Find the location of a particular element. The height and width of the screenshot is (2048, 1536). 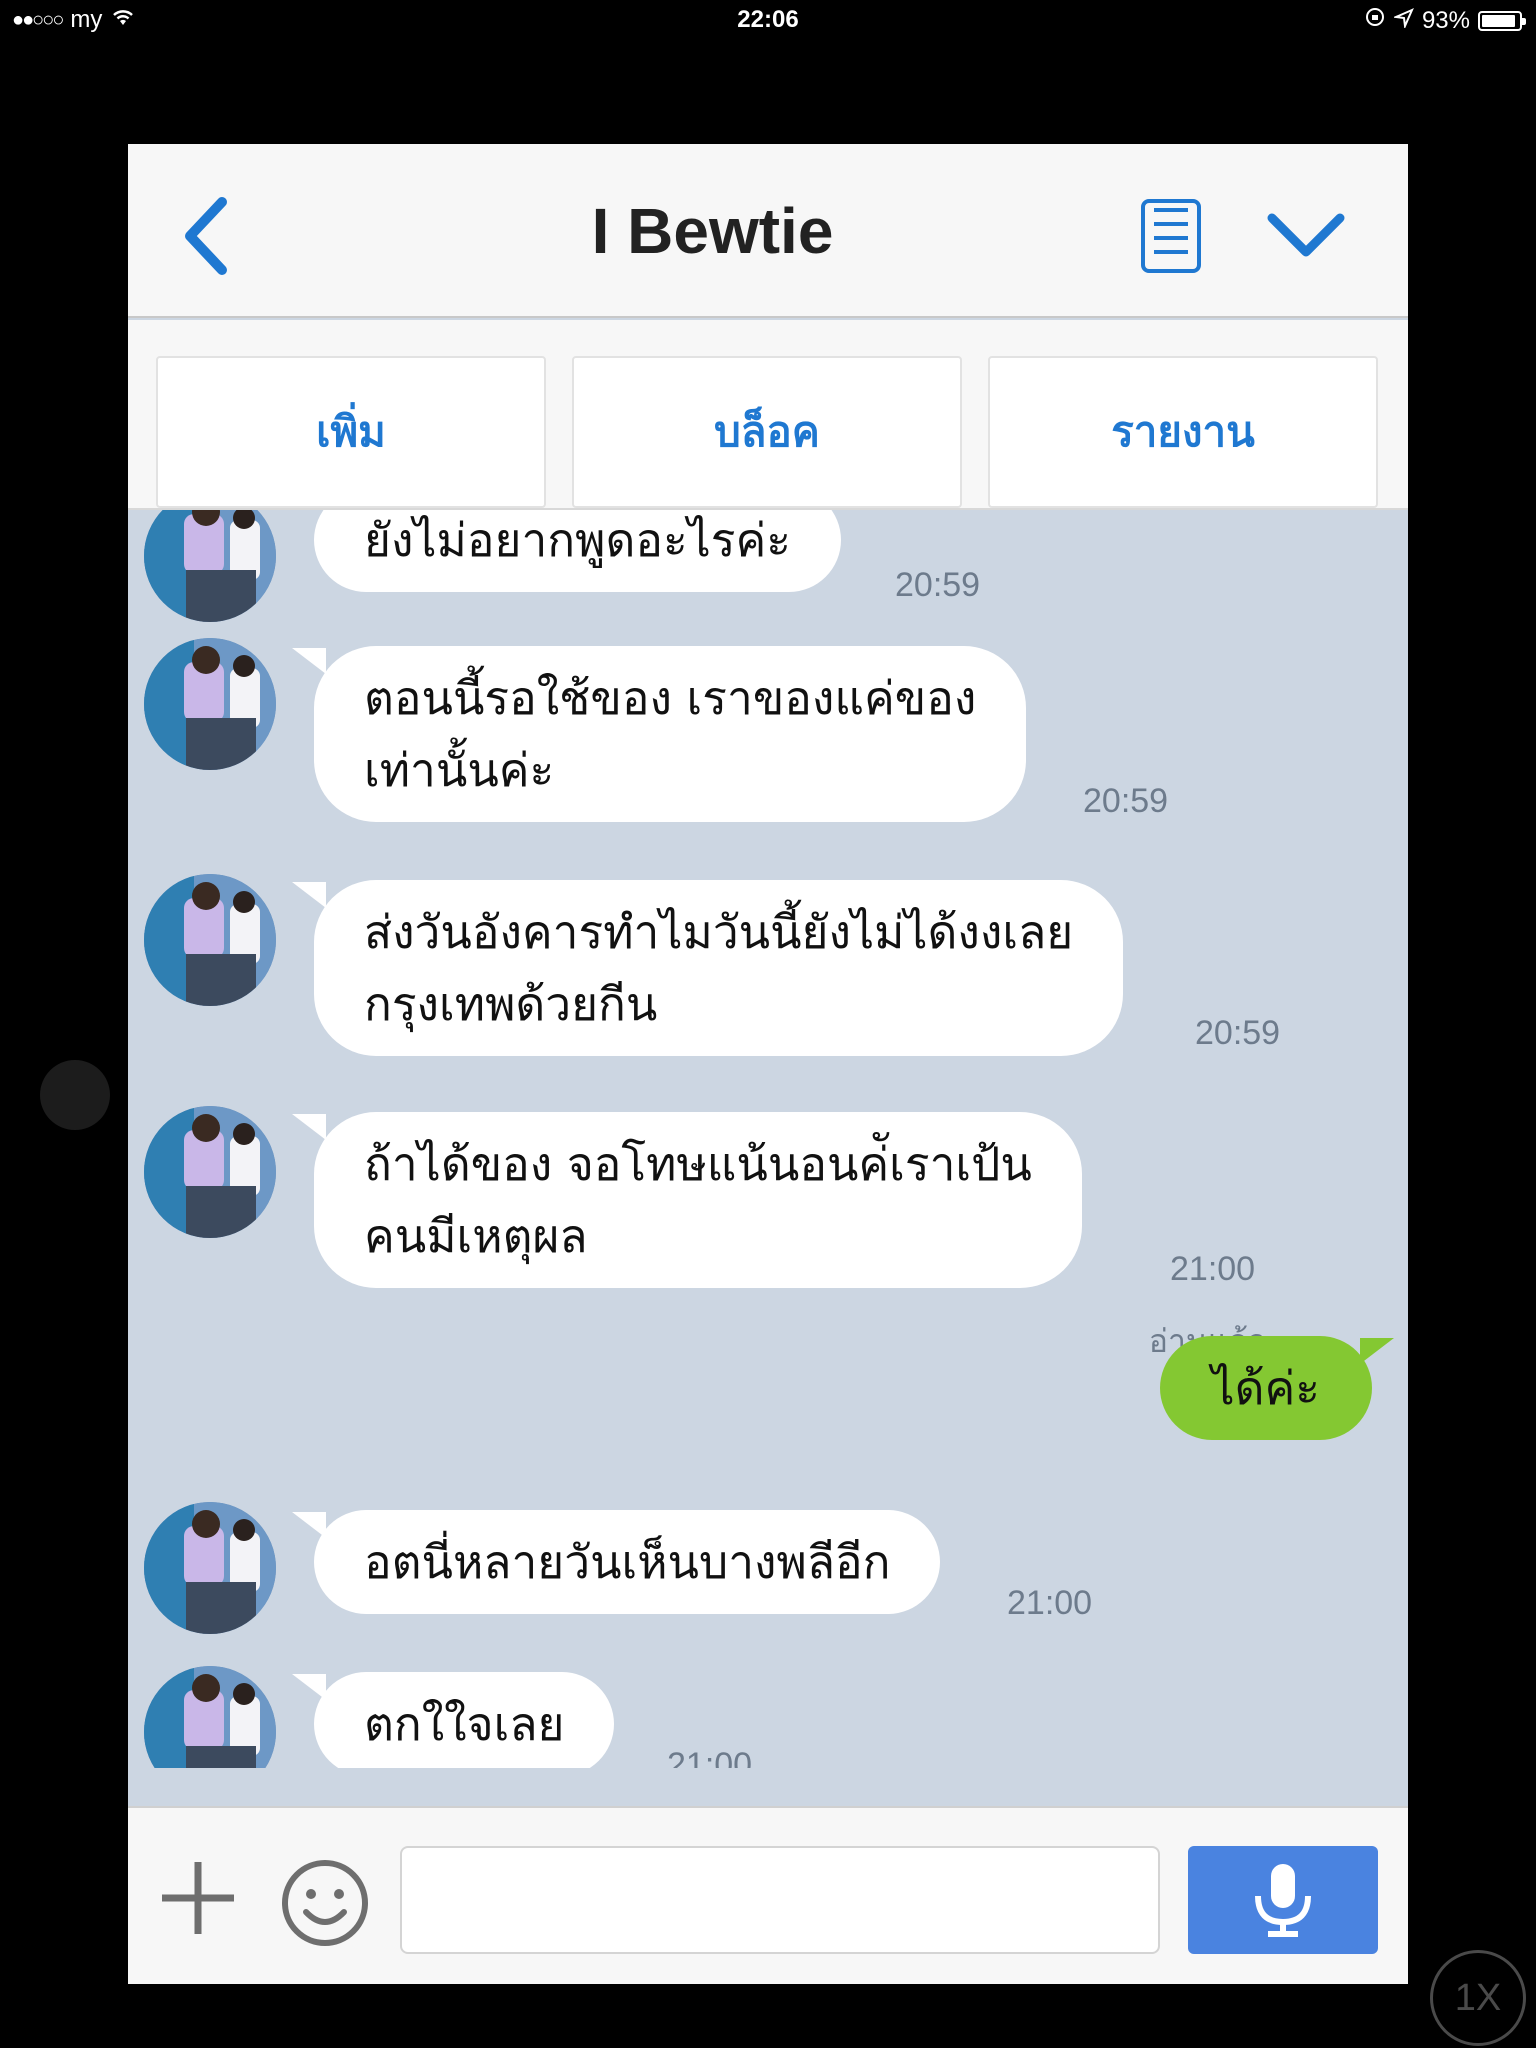

input-bar is located at coordinates (768, 1895).